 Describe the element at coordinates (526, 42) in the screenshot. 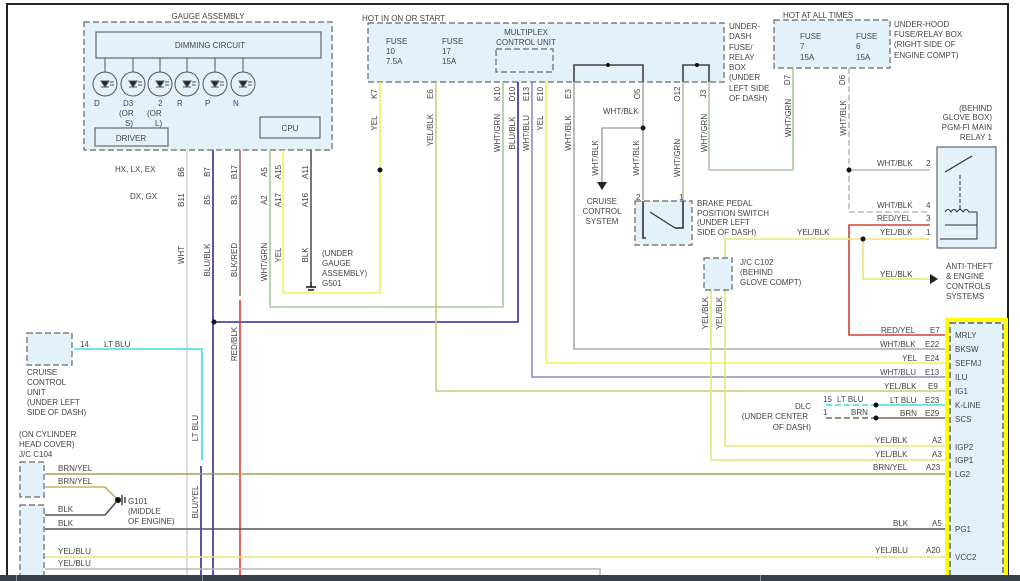

I see `mcu-2-label: CONTROL UNIT` at that location.